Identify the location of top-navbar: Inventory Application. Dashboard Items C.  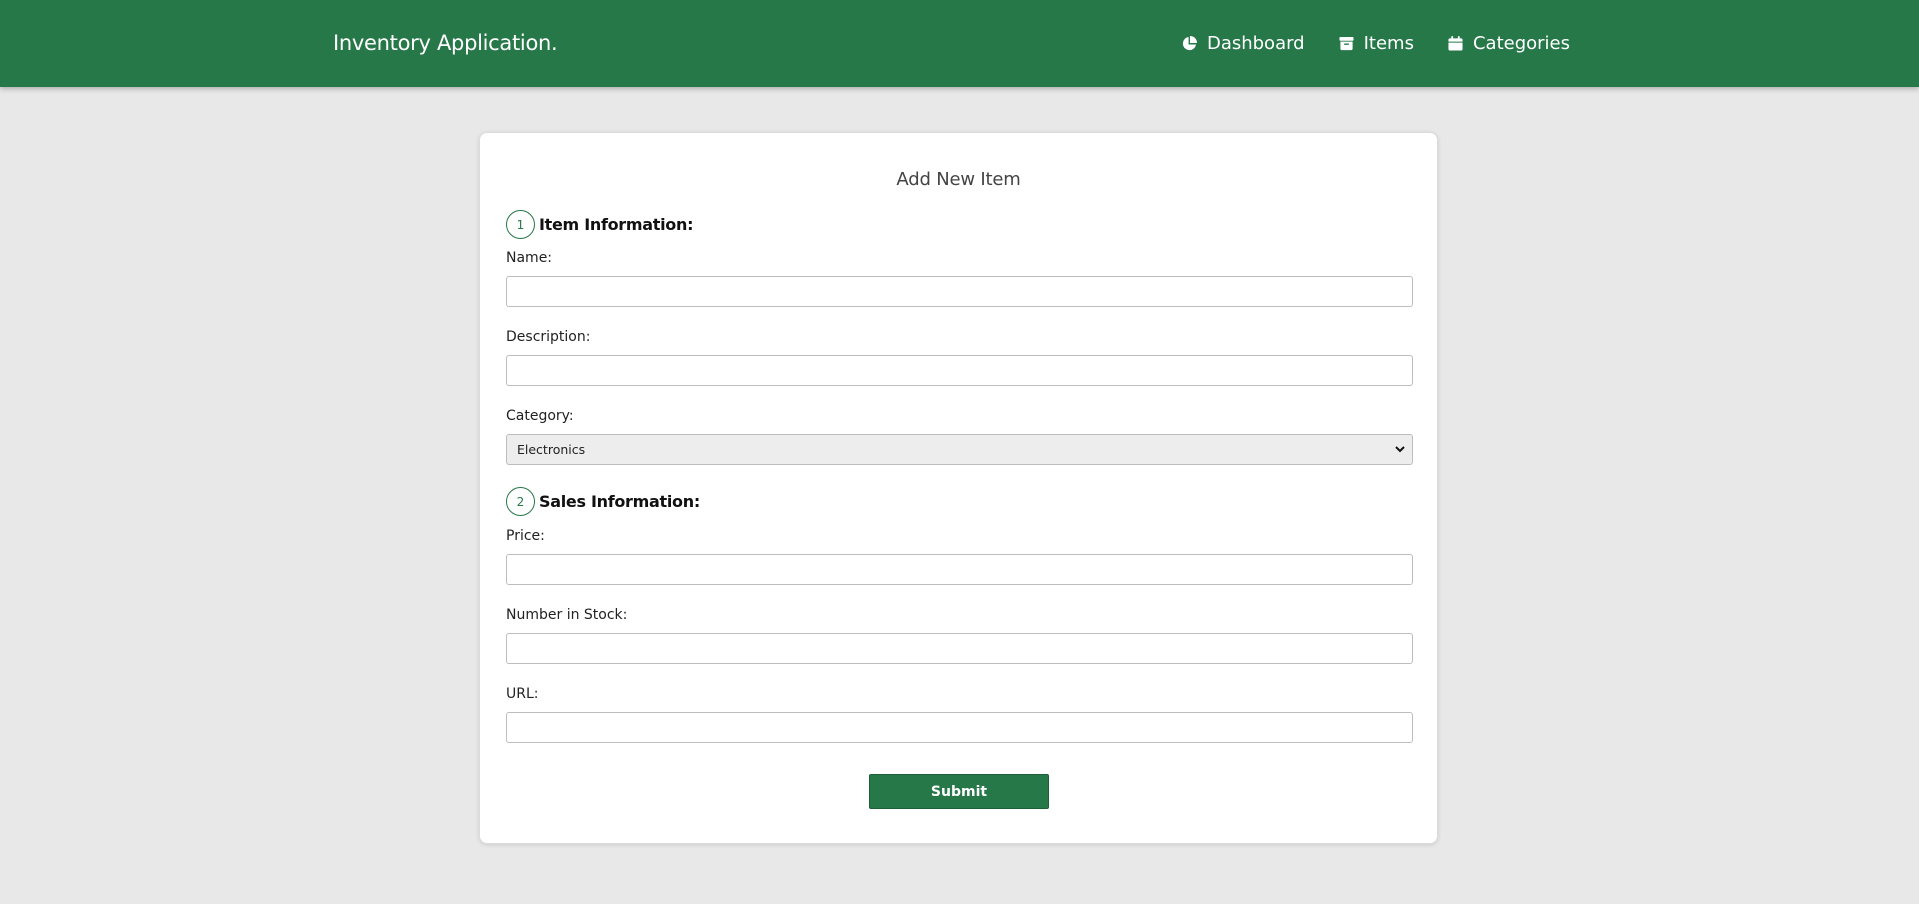
(959, 43).